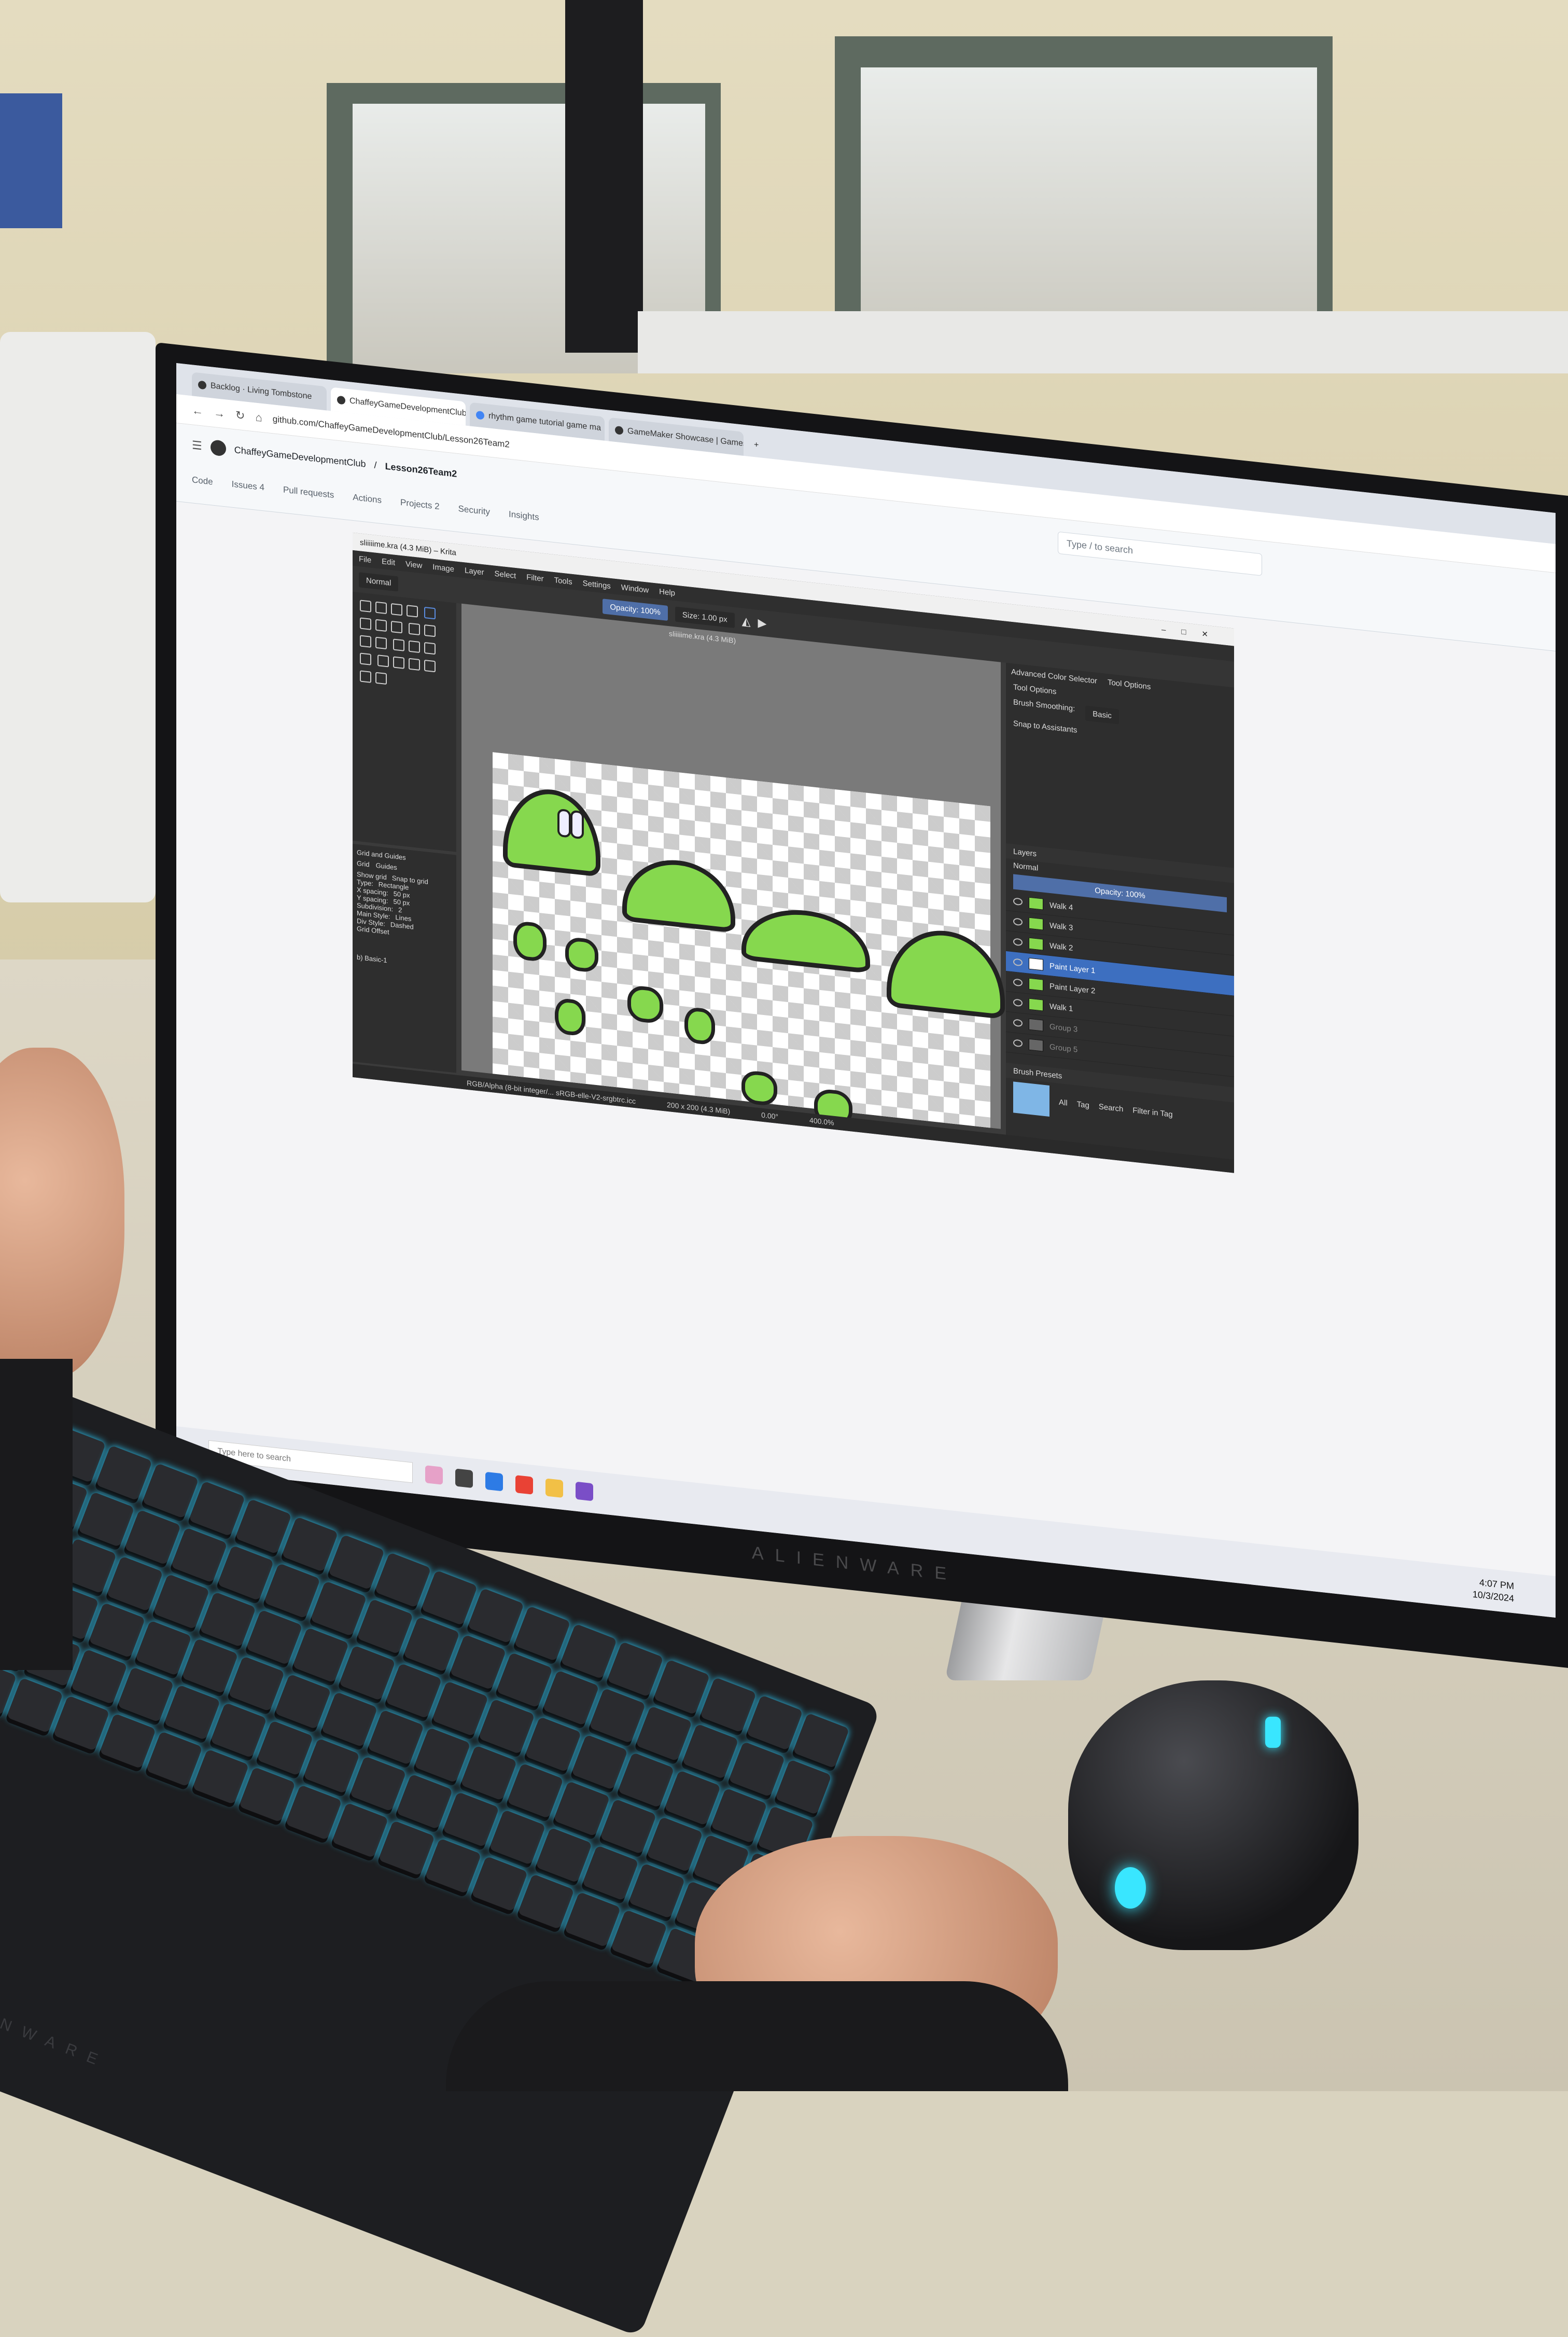 This screenshot has height=2337, width=1568. Describe the element at coordinates (534, 578) in the screenshot. I see `menu-filter: Filter` at that location.